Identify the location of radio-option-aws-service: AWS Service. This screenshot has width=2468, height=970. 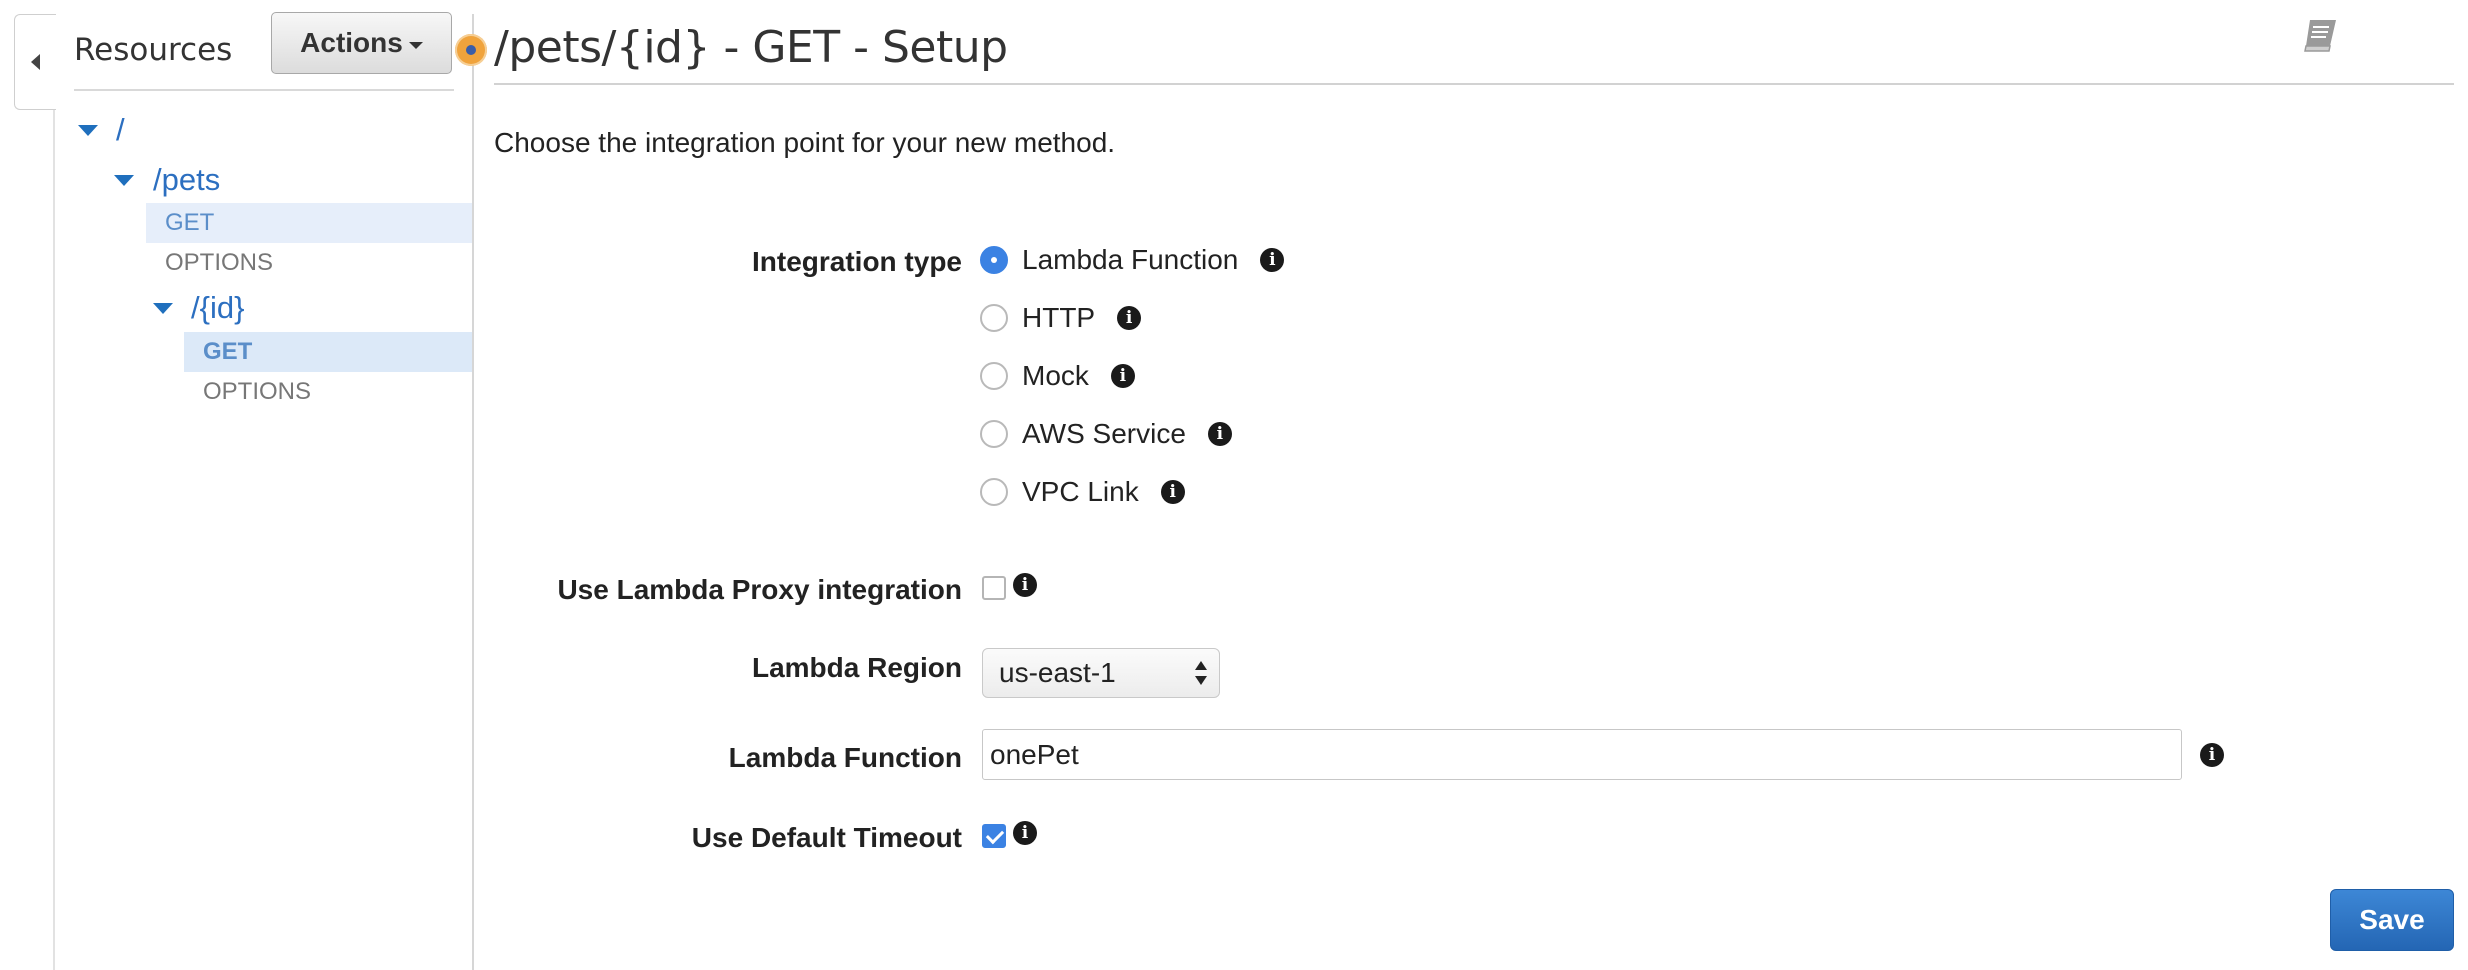
(1106, 434).